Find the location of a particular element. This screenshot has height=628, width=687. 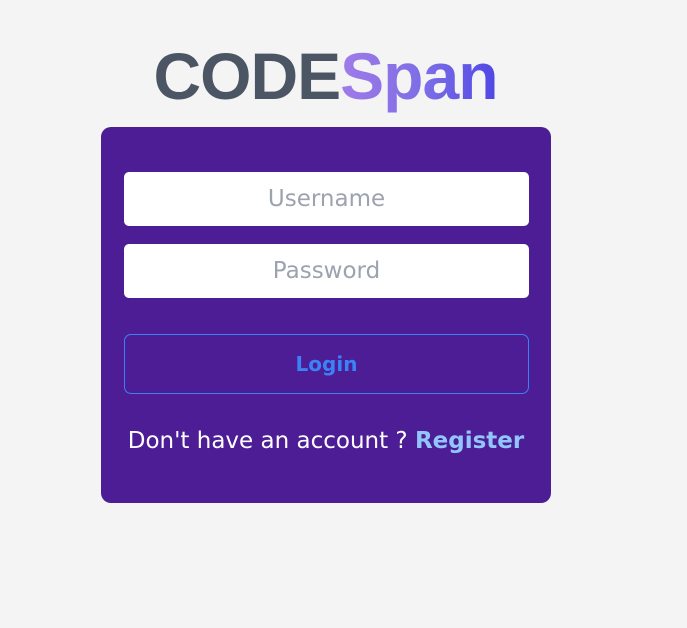

logo-text-span: Span is located at coordinates (419, 76).